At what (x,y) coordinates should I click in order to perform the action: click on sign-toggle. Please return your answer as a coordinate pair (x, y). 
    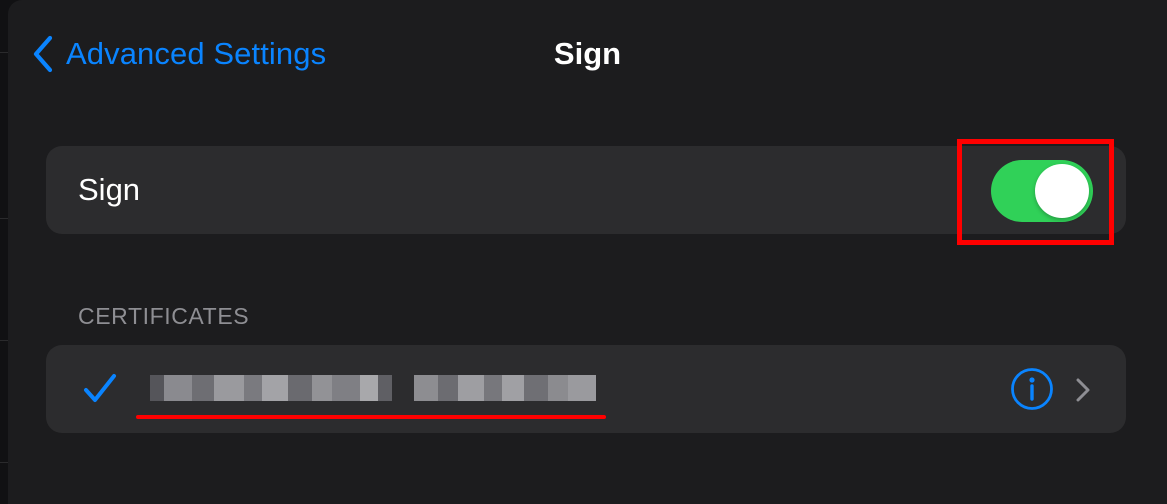
    Looking at the image, I should click on (1042, 191).